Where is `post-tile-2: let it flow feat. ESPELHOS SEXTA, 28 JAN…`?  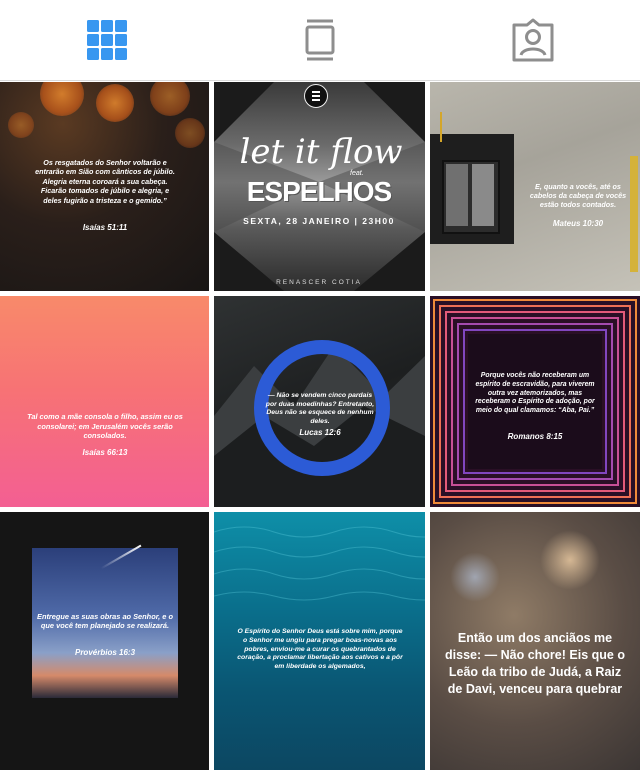 post-tile-2: let it flow feat. ESPELHOS SEXTA, 28 JAN… is located at coordinates (319, 186).